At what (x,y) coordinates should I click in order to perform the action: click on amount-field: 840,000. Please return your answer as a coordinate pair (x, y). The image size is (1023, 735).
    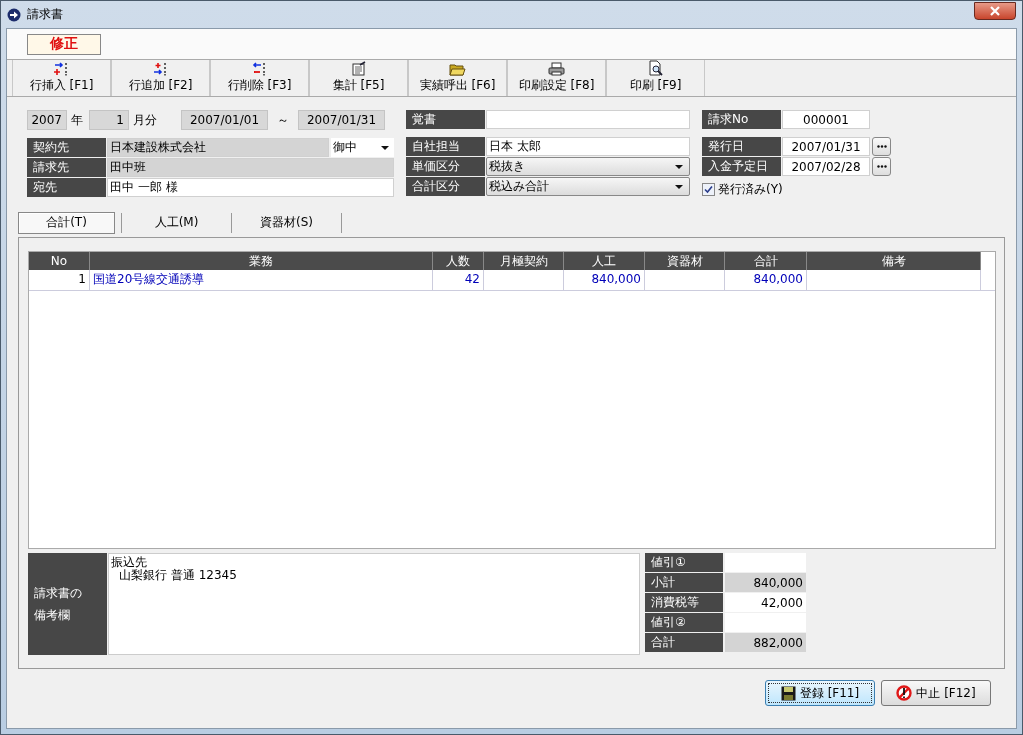
    Looking at the image, I should click on (765, 582).